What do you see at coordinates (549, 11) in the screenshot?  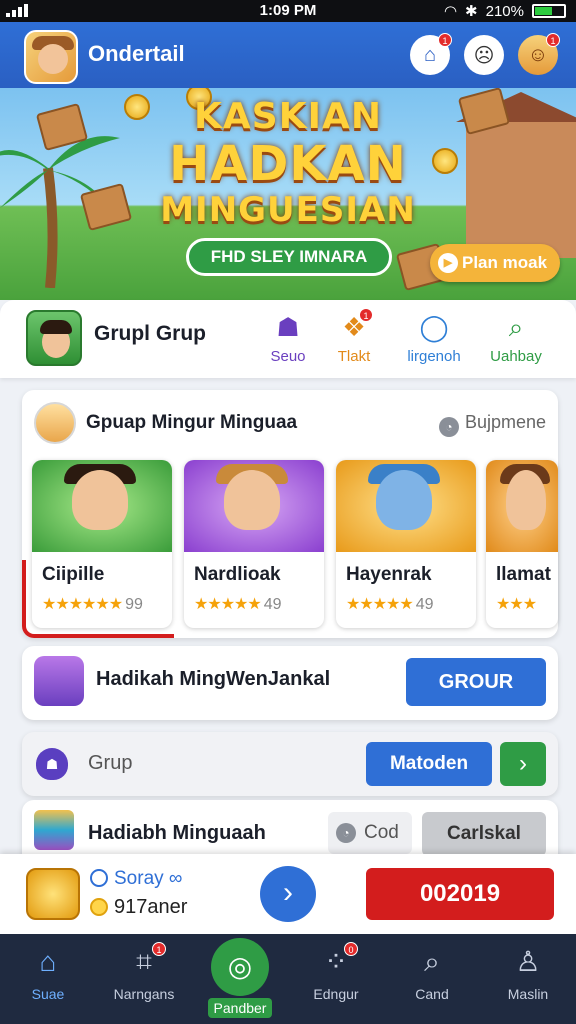 I see `battery-icon` at bounding box center [549, 11].